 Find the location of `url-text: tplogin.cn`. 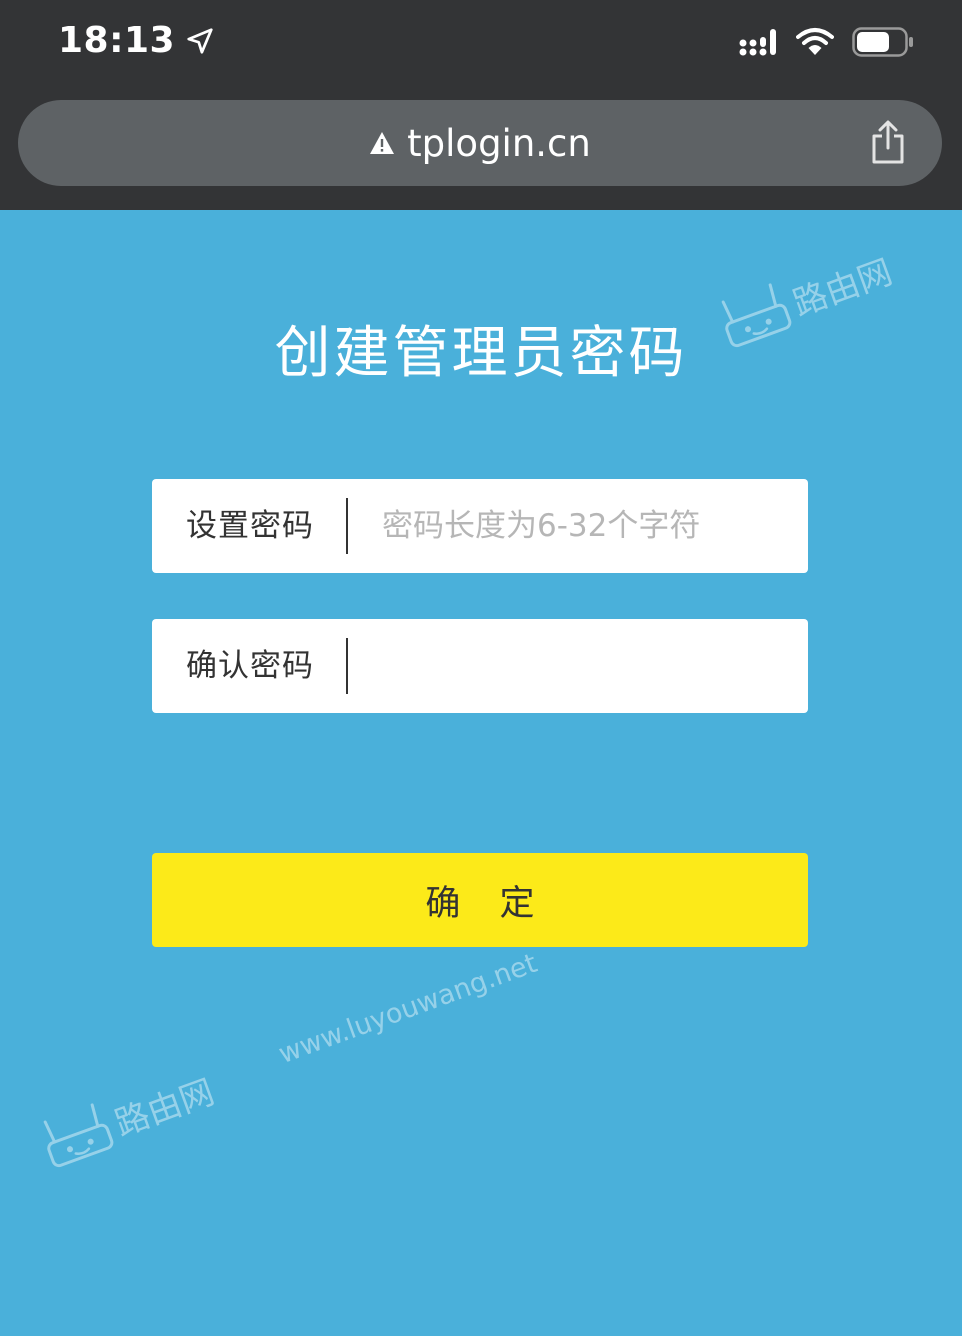

url-text: tplogin.cn is located at coordinates (499, 143).